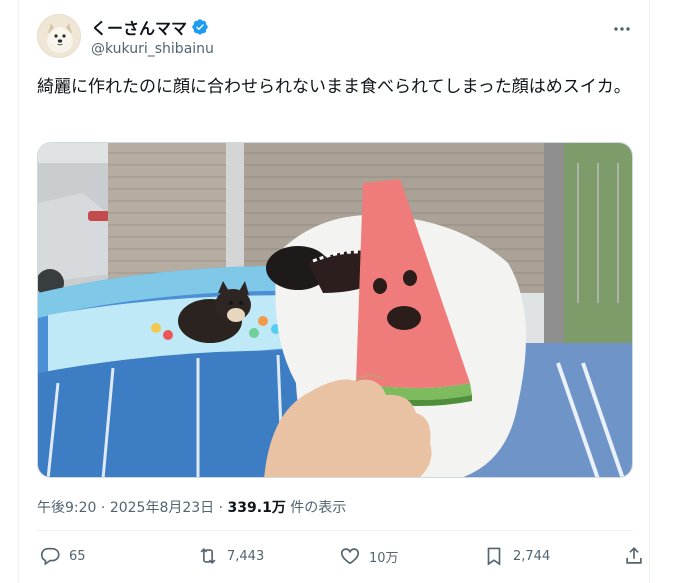 Image resolution: width=680 pixels, height=583 pixels. I want to click on display-name: くーさんママ, so click(139, 27).